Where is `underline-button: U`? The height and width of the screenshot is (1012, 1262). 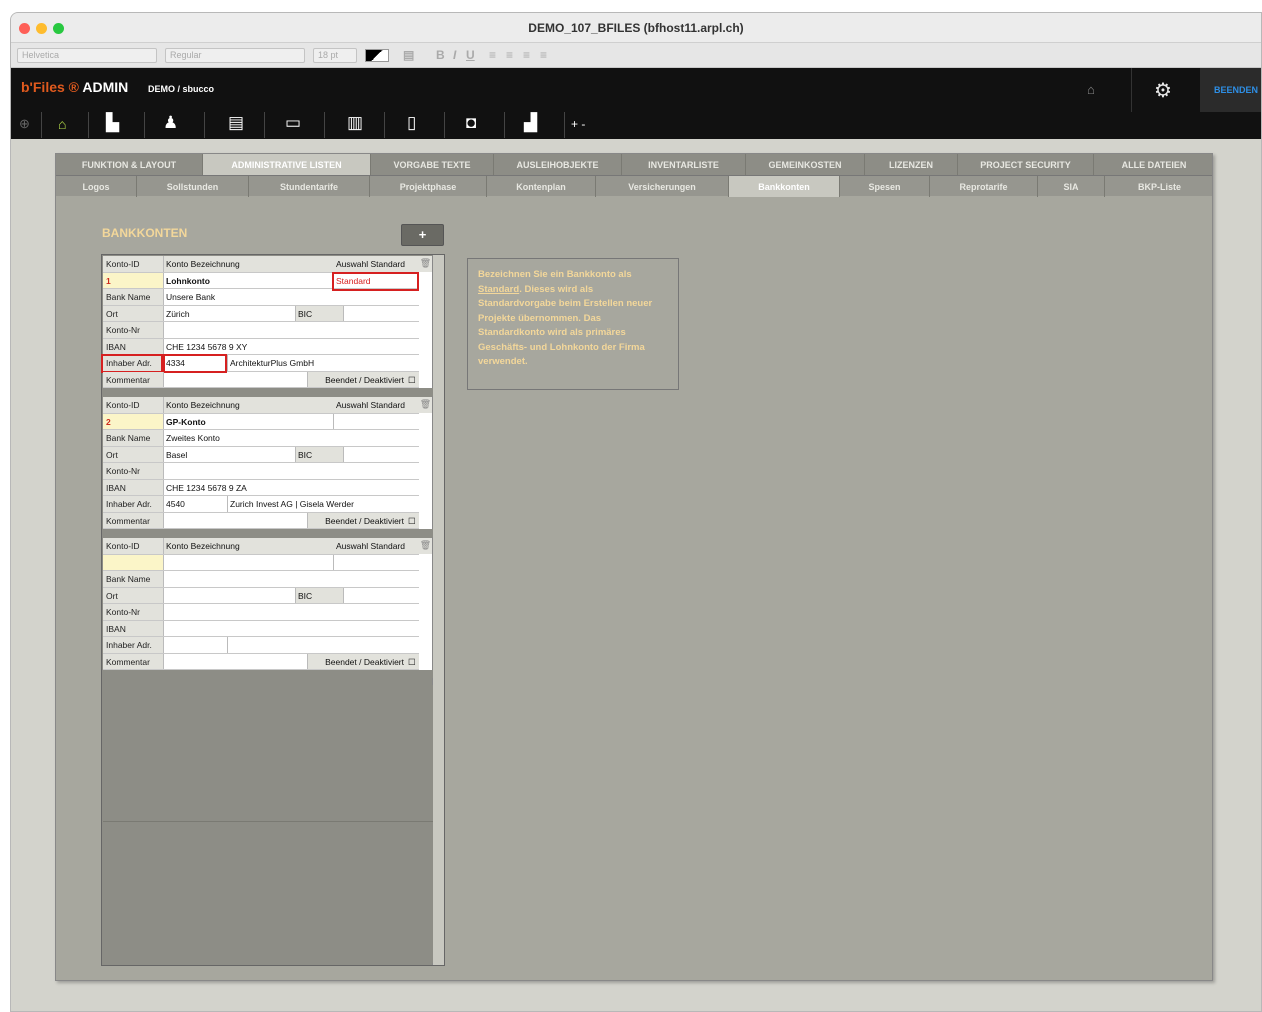
underline-button: U is located at coordinates (470, 55).